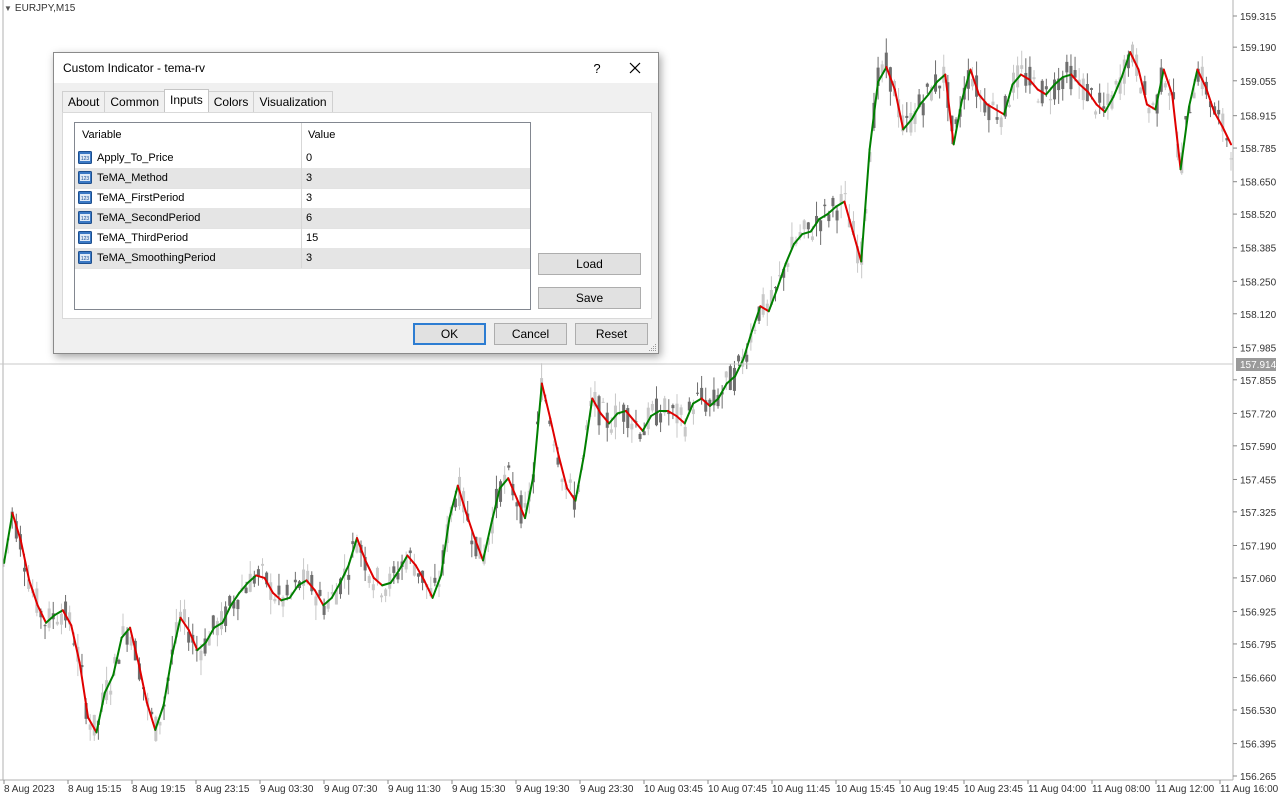 The image size is (1280, 800). What do you see at coordinates (530, 334) in the screenshot?
I see `cancel-button: Cancel` at bounding box center [530, 334].